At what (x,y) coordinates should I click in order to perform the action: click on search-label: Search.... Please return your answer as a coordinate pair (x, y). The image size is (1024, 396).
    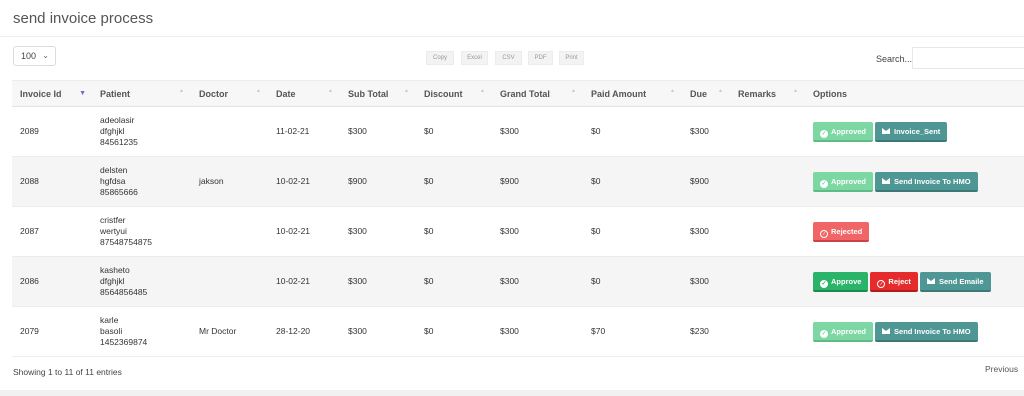
    Looking at the image, I should click on (894, 59).